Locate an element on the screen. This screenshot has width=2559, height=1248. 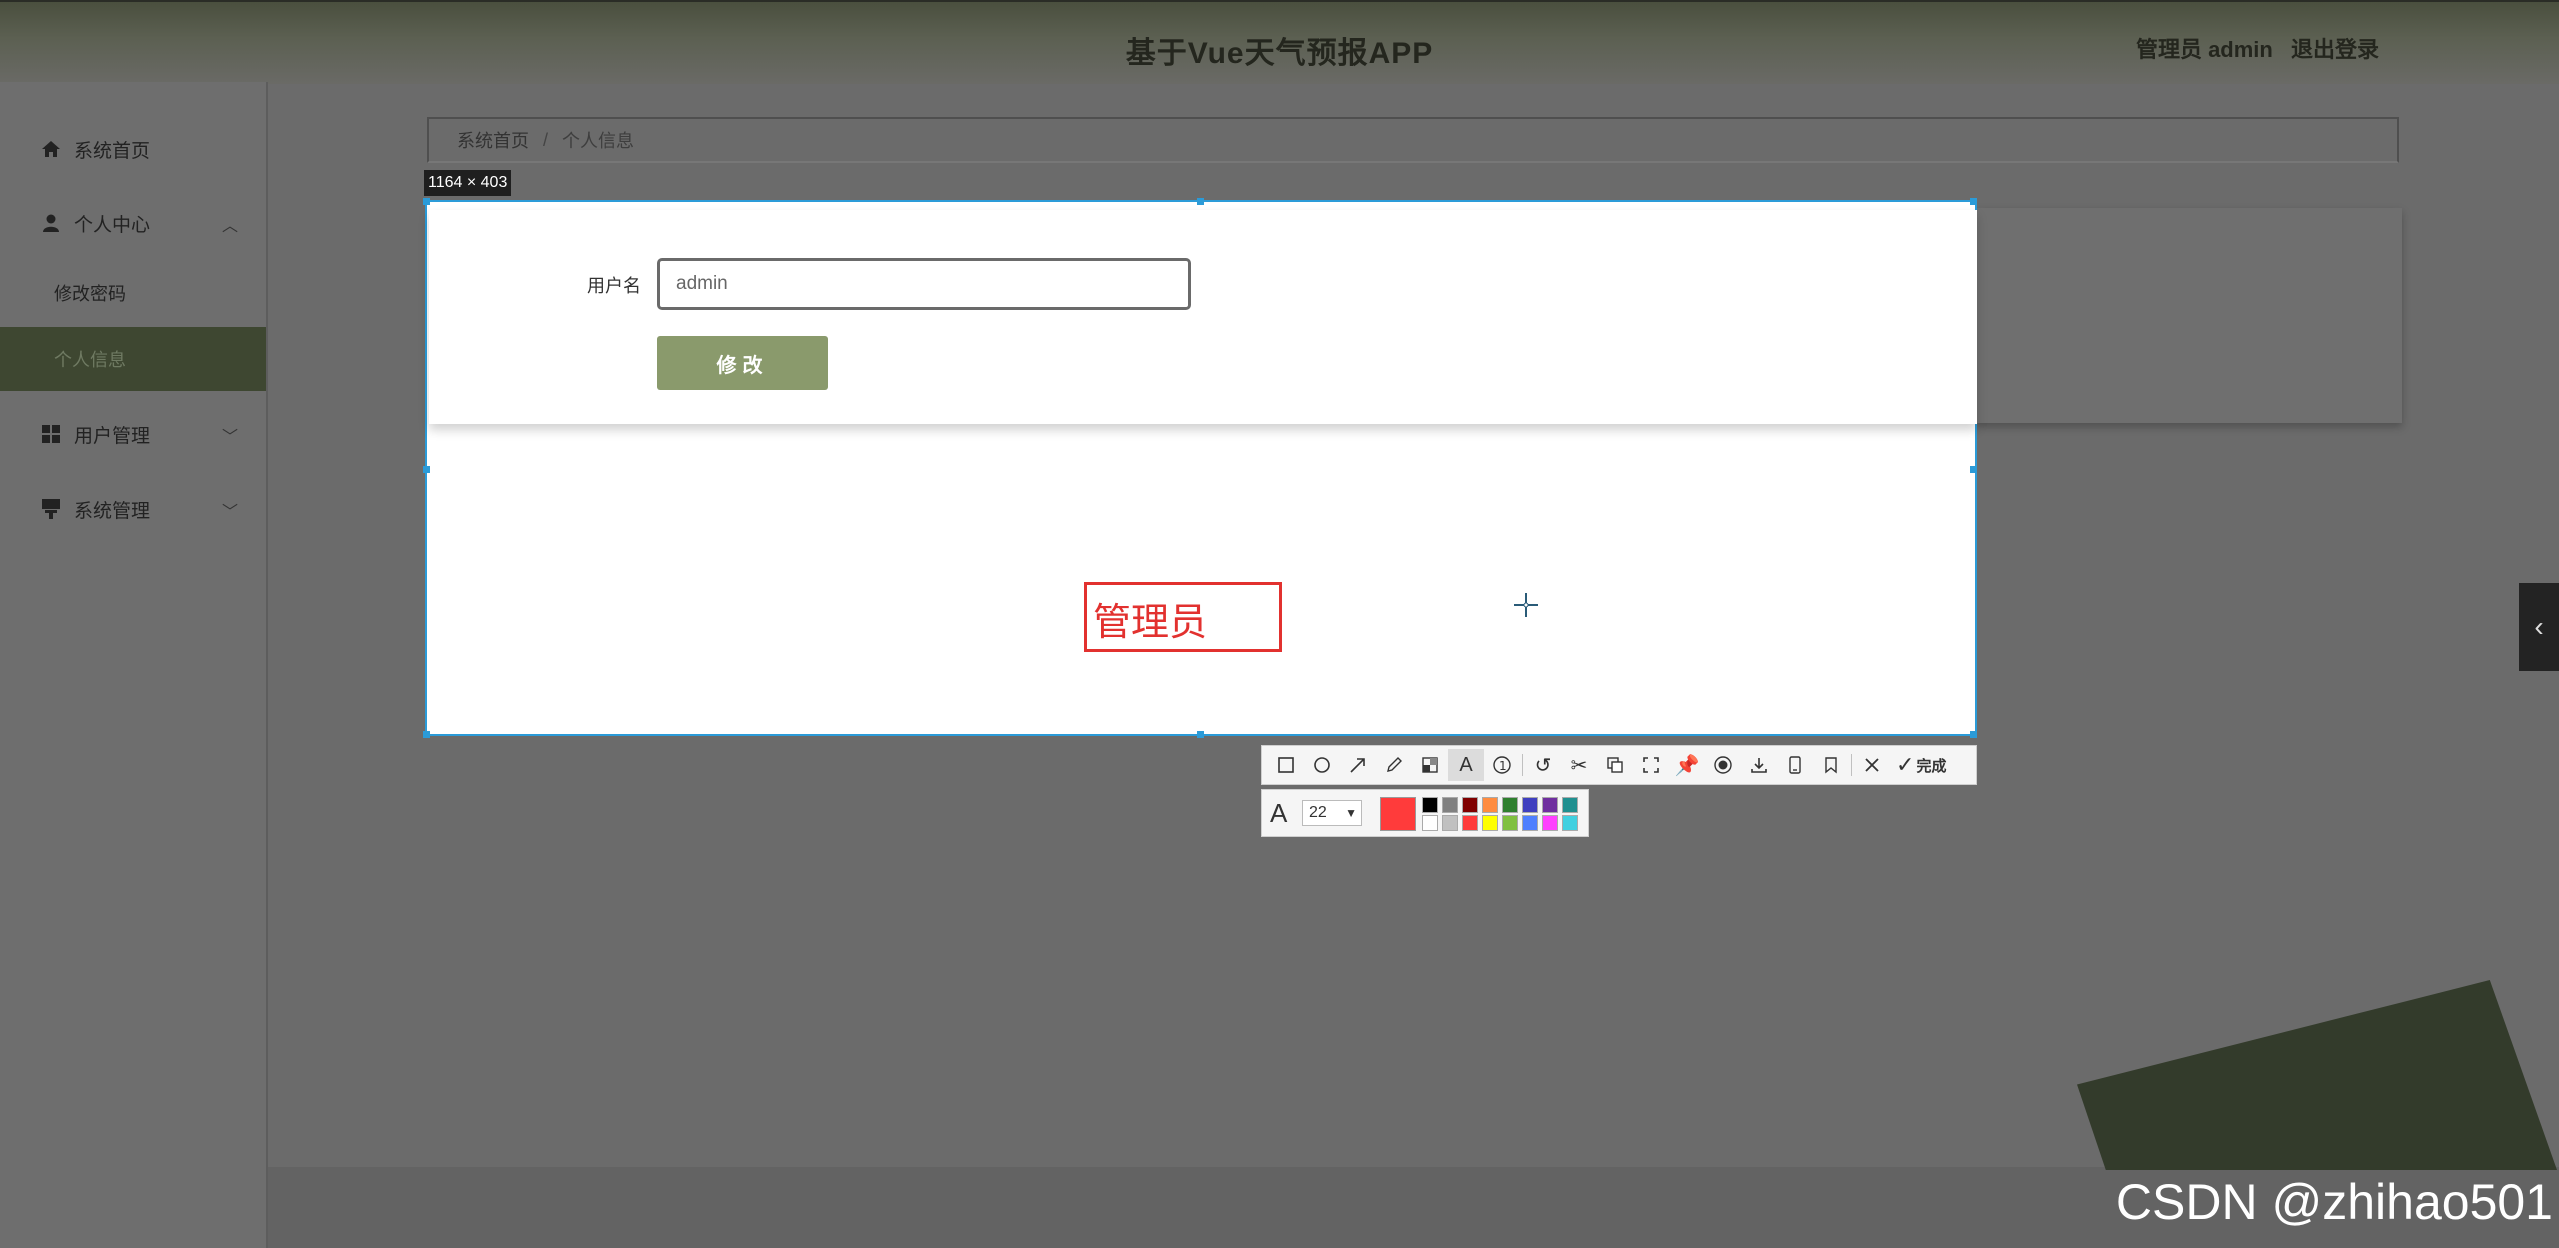
breadcrumb-home: 系统首页 is located at coordinates (493, 140).